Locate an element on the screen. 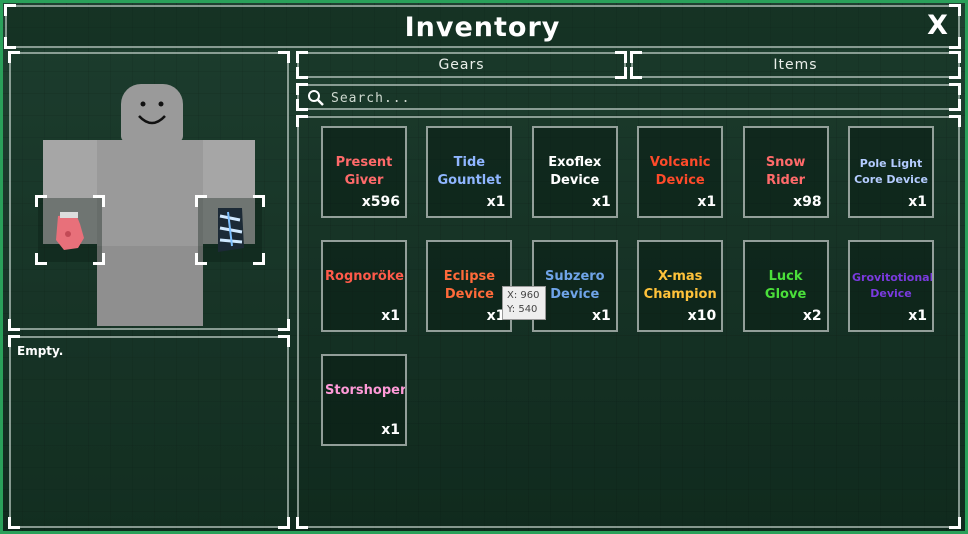 Image resolution: width=968 pixels, height=534 pixels. item-slot: Volcanic Device x1 is located at coordinates (680, 172).